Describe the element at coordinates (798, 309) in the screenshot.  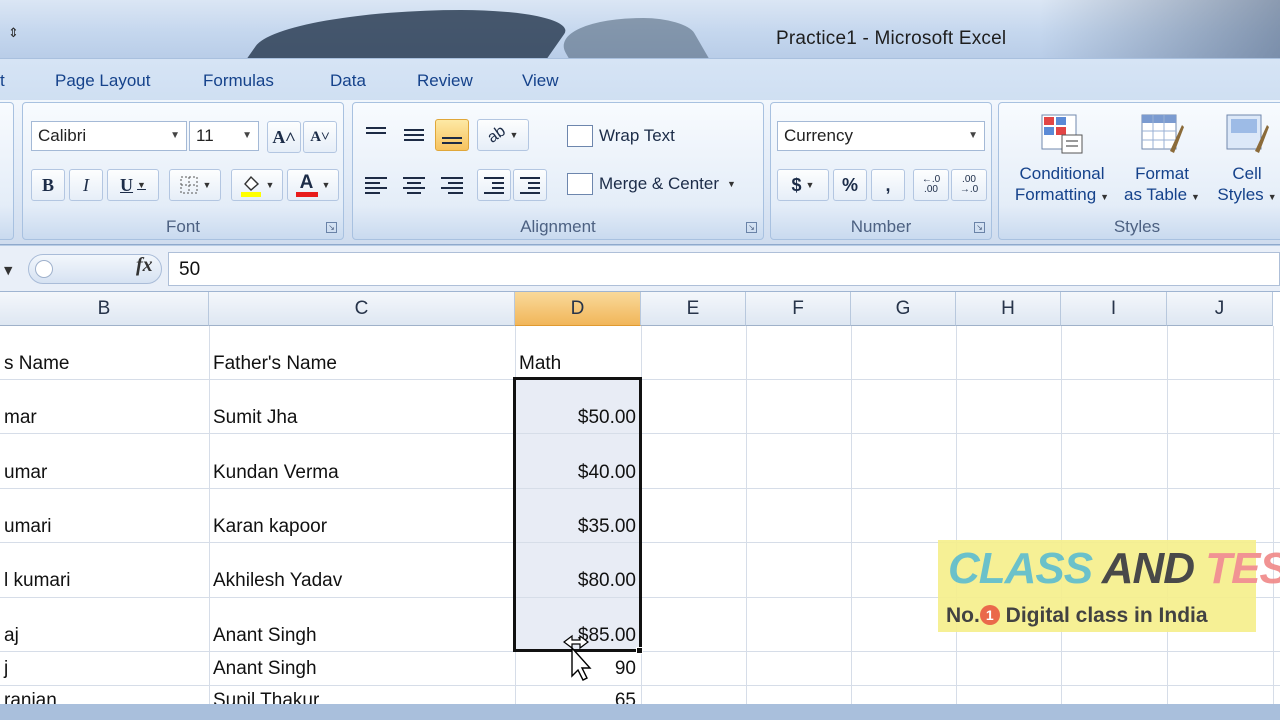
I see `column-header-f: F` at that location.